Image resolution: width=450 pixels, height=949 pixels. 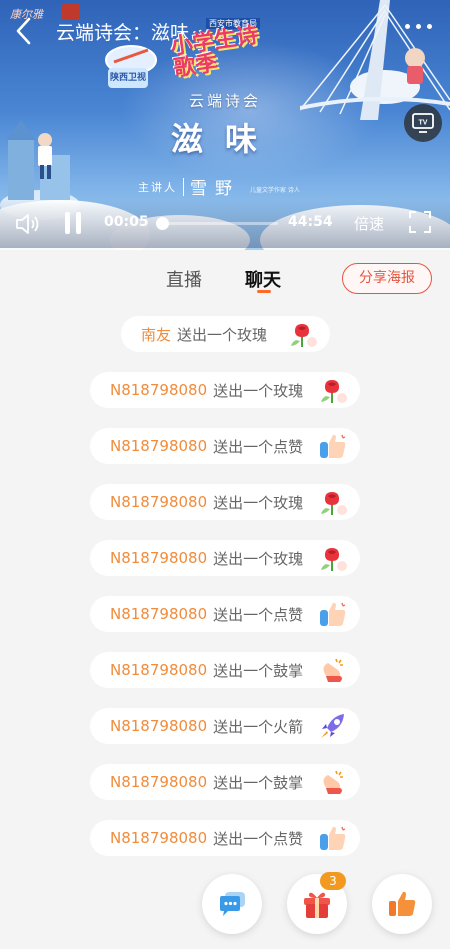 I want to click on chat-bubble-icon, so click(x=232, y=904).